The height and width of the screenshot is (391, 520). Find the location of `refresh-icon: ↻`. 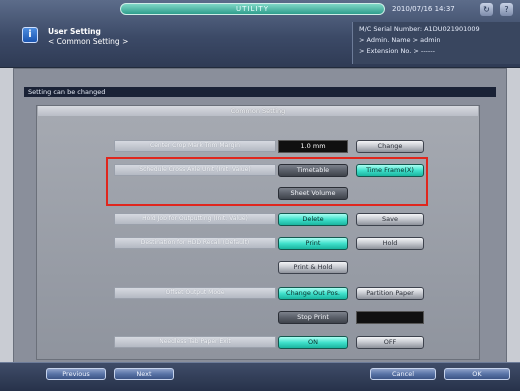

refresh-icon: ↻ is located at coordinates (486, 9).